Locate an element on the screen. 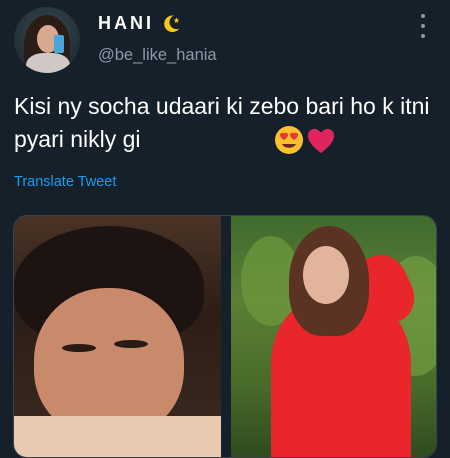  red-heart-emoji is located at coordinates (321, 141).